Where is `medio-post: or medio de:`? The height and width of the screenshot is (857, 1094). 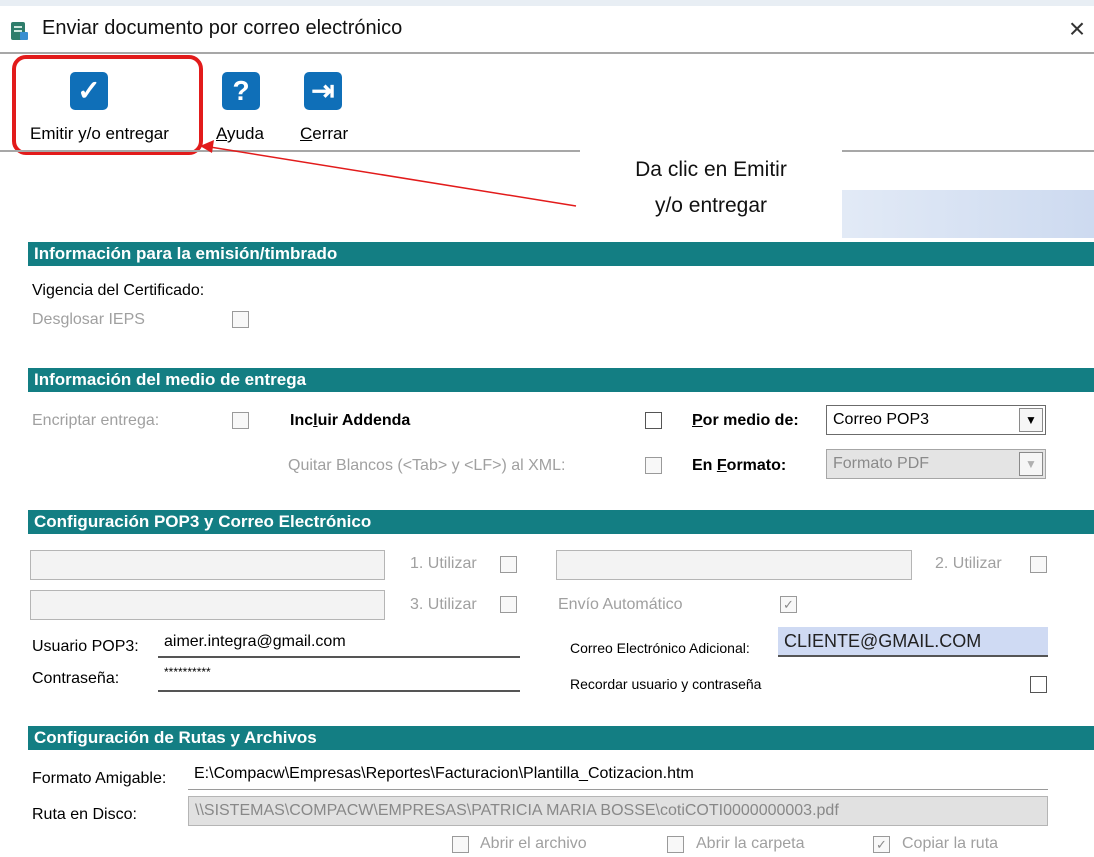 medio-post: or medio de: is located at coordinates (750, 420).